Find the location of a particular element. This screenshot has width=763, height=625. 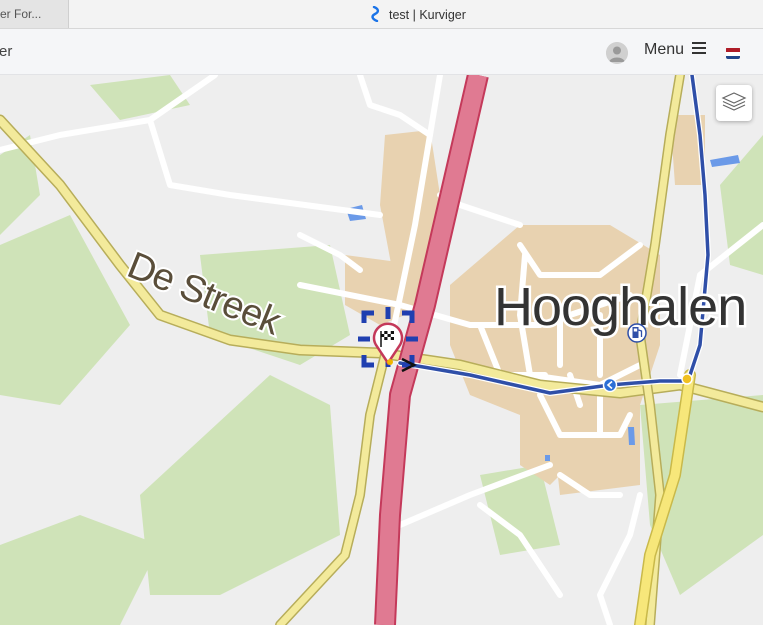

app-header: er Menu is located at coordinates (381, 52).